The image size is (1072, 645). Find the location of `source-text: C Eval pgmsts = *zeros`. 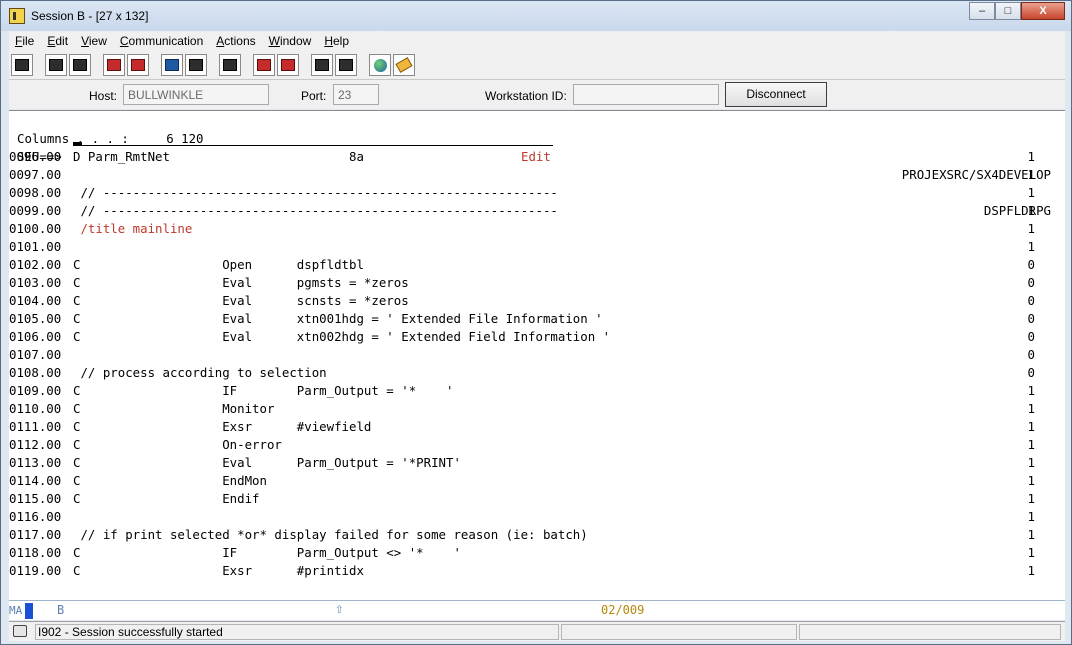

source-text: C Eval pgmsts = *zeros is located at coordinates (241, 283).